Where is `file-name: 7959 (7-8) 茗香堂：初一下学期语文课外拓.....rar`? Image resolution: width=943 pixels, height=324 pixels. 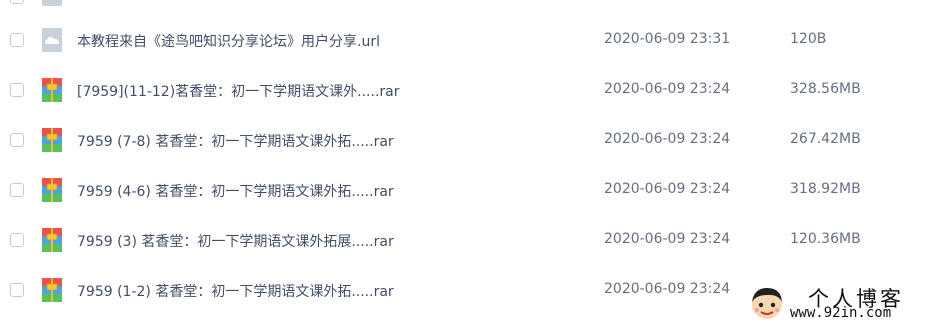
file-name: 7959 (7-8) 茗香堂：初一下学期语文课外拓.....rar is located at coordinates (235, 141).